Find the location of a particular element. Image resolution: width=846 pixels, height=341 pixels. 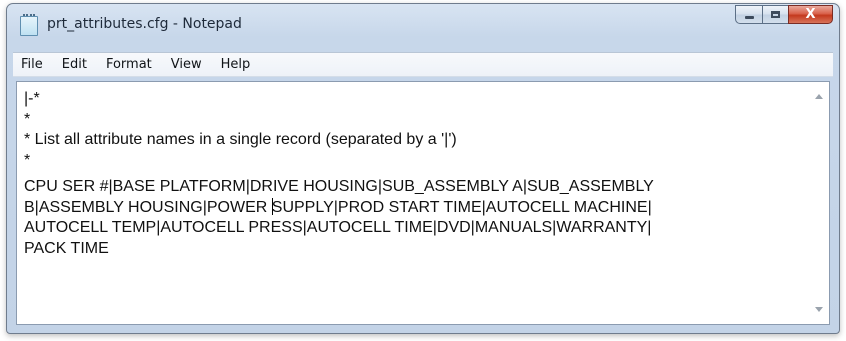

menu-help: Help is located at coordinates (236, 64).